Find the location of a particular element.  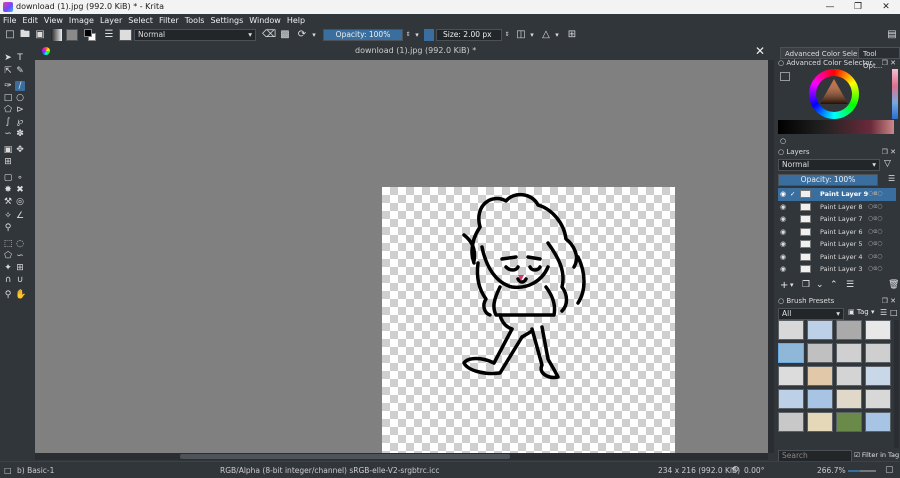

move-layer-up-icon: ⌃ is located at coordinates (834, 285).